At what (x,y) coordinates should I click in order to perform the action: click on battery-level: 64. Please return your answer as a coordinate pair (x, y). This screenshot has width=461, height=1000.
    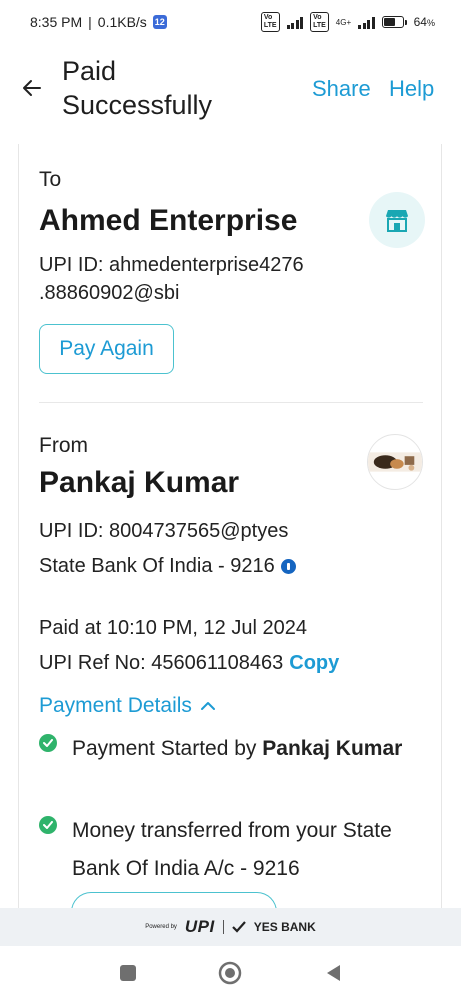
    Looking at the image, I should click on (420, 22).